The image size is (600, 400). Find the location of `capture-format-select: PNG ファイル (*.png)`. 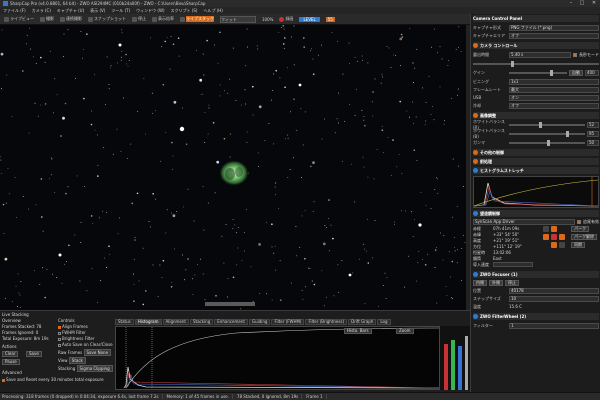

capture-format-select: PNG ファイル (*.png) is located at coordinates (554, 27).